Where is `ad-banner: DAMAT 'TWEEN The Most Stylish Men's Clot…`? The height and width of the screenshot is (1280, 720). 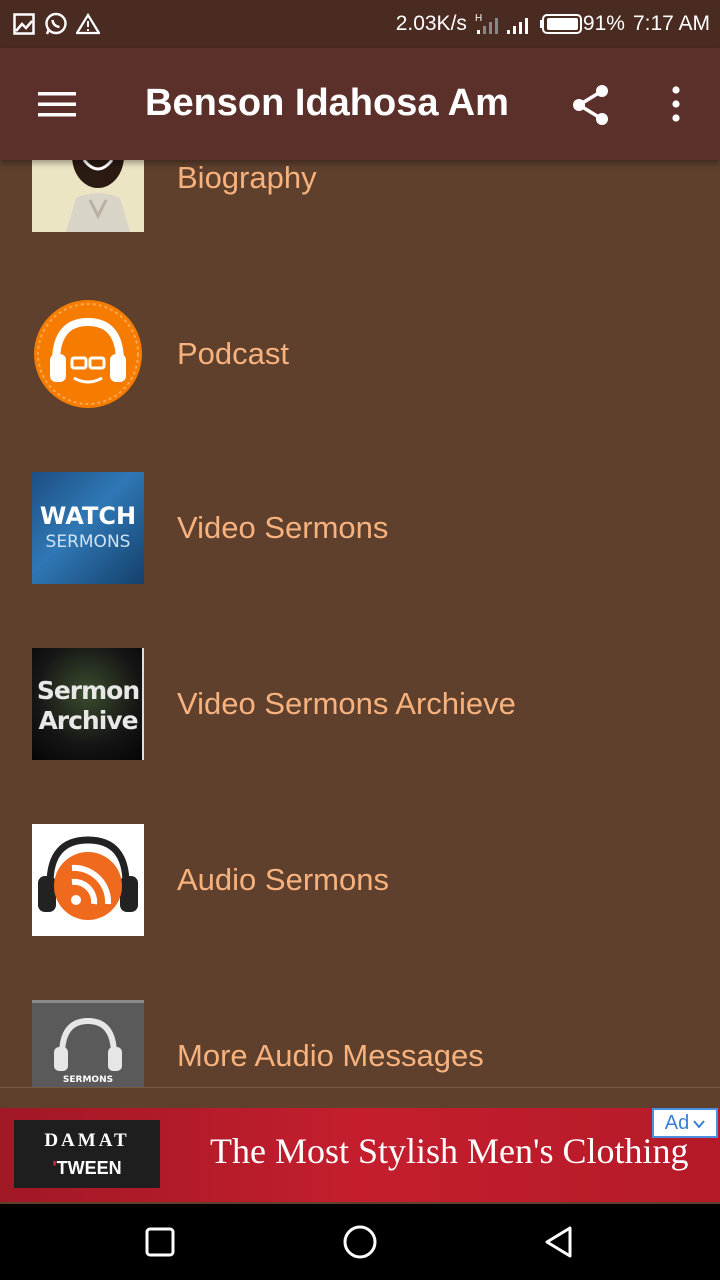 ad-banner: DAMAT 'TWEEN The Most Stylish Men's Clot… is located at coordinates (360, 1155).